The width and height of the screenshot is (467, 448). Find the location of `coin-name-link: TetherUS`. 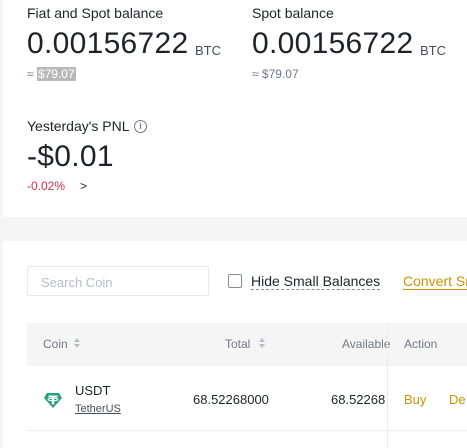

coin-name-link: TetherUS is located at coordinates (98, 409).